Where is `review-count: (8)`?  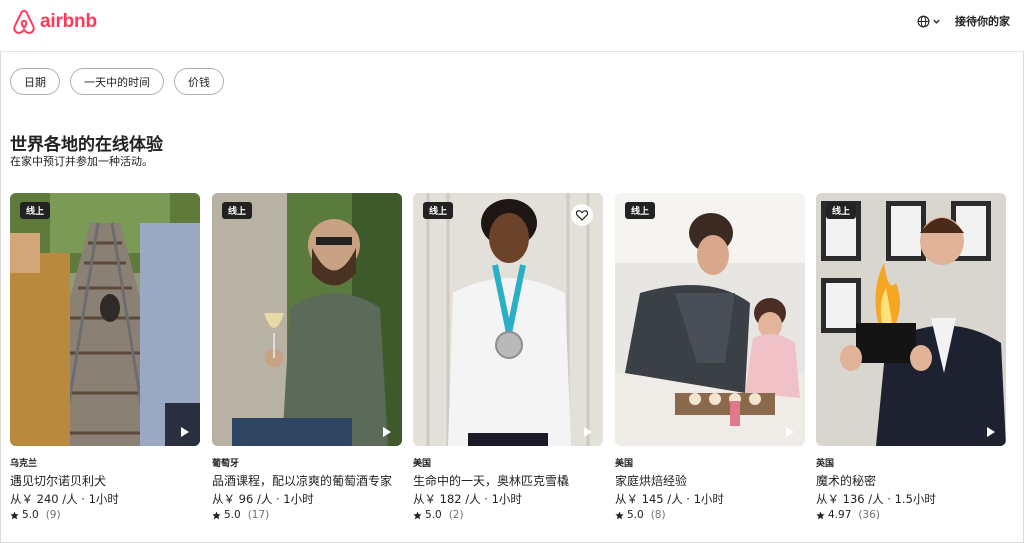
review-count: (8) is located at coordinates (658, 515).